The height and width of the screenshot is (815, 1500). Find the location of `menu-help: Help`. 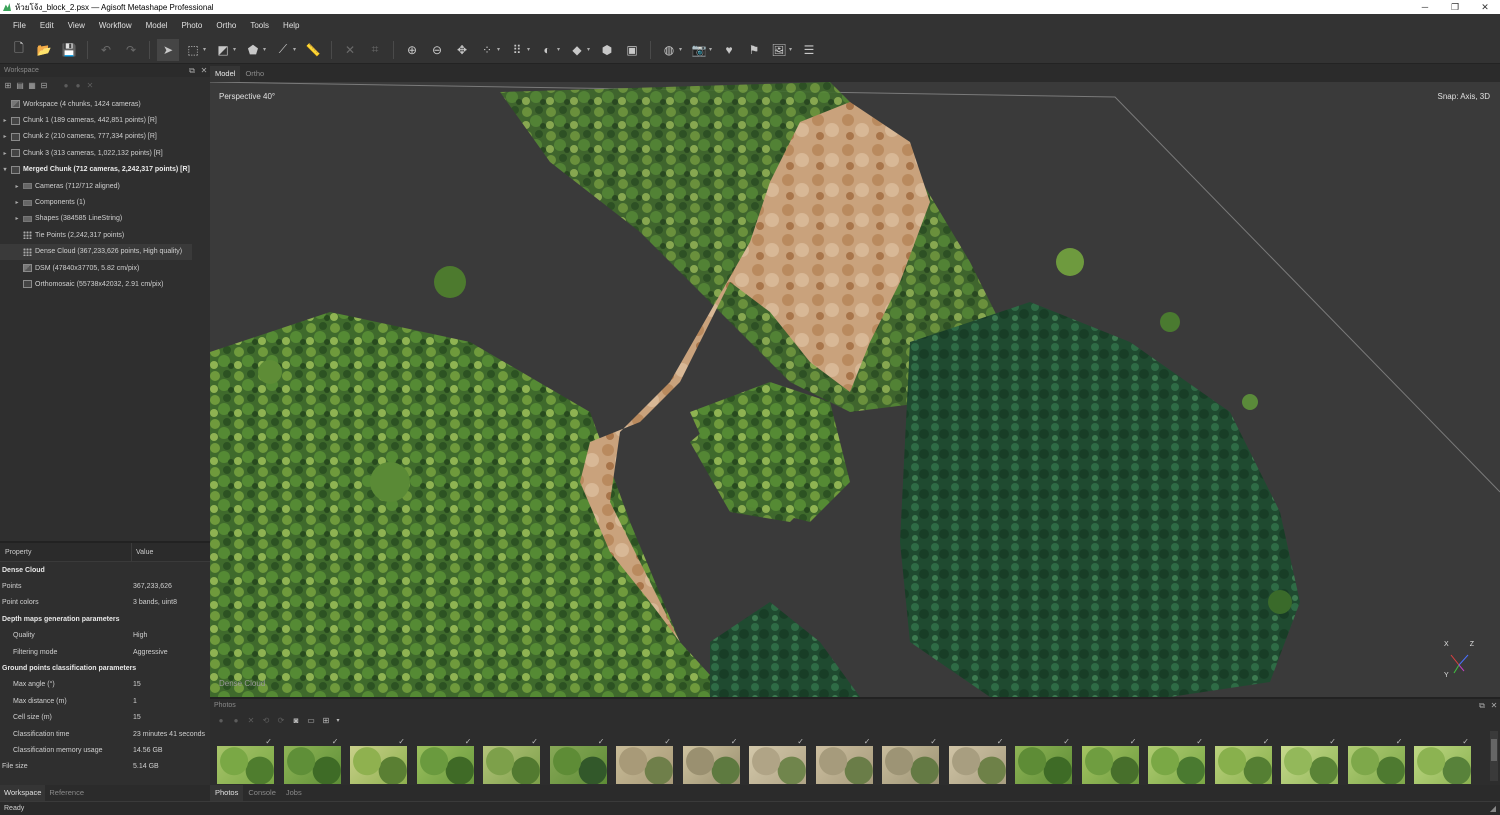

menu-help: Help is located at coordinates (291, 25).